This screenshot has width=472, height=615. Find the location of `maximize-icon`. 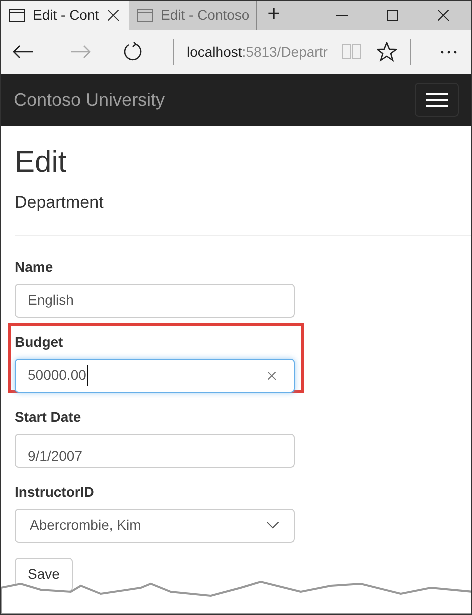

maximize-icon is located at coordinates (392, 15).